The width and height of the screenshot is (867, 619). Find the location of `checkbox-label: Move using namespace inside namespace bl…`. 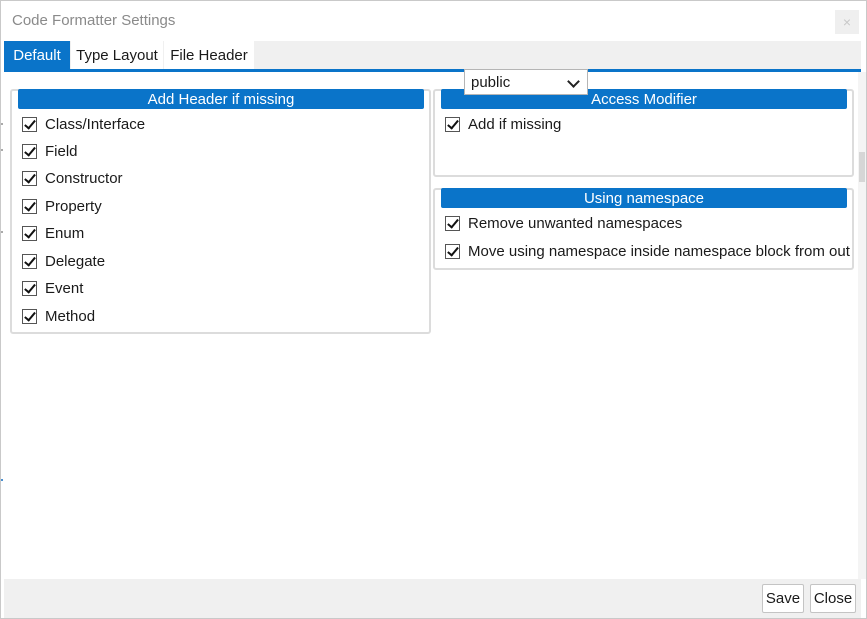

checkbox-label: Move using namespace inside namespace bl… is located at coordinates (659, 251).